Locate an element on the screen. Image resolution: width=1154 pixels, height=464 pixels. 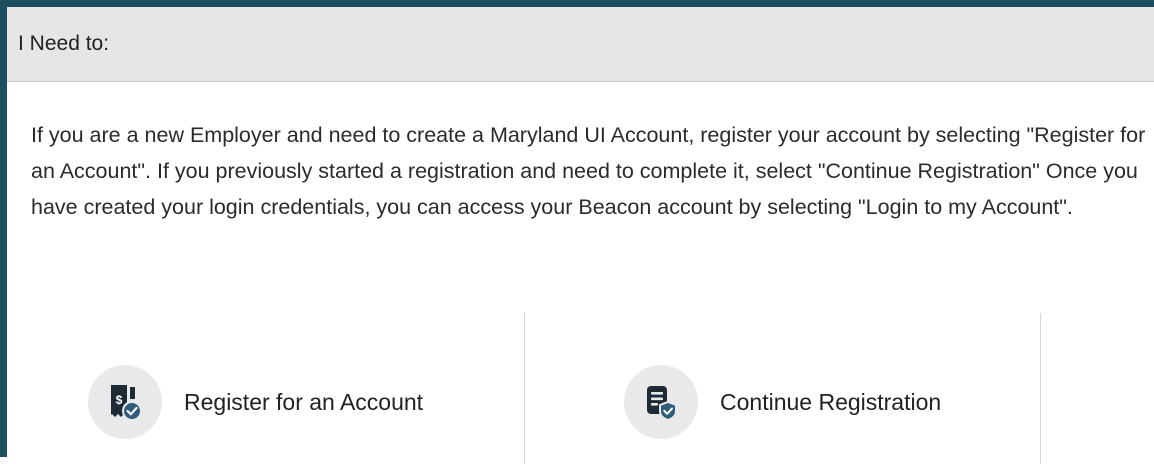
document-shield-check-icon is located at coordinates (661, 402).